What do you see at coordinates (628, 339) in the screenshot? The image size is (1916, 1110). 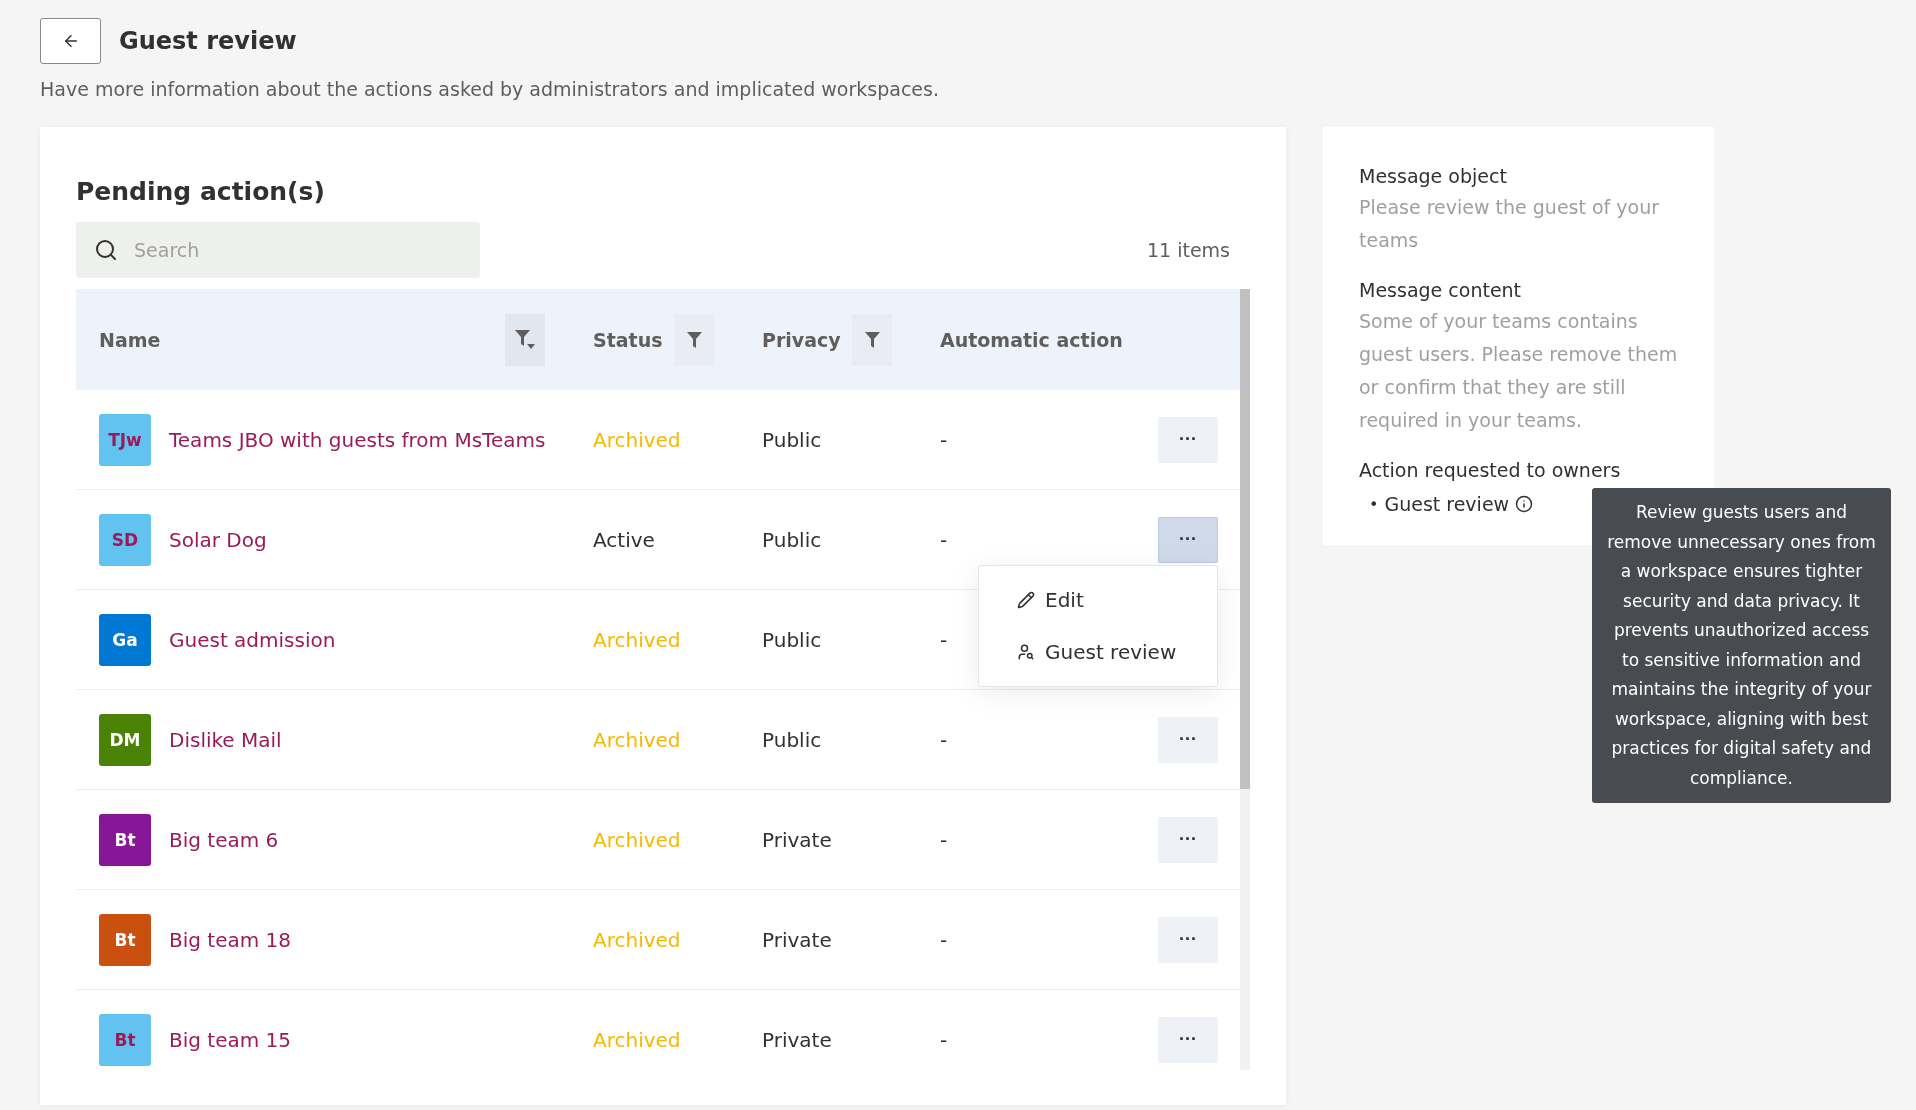 I see `column-header: Status` at bounding box center [628, 339].